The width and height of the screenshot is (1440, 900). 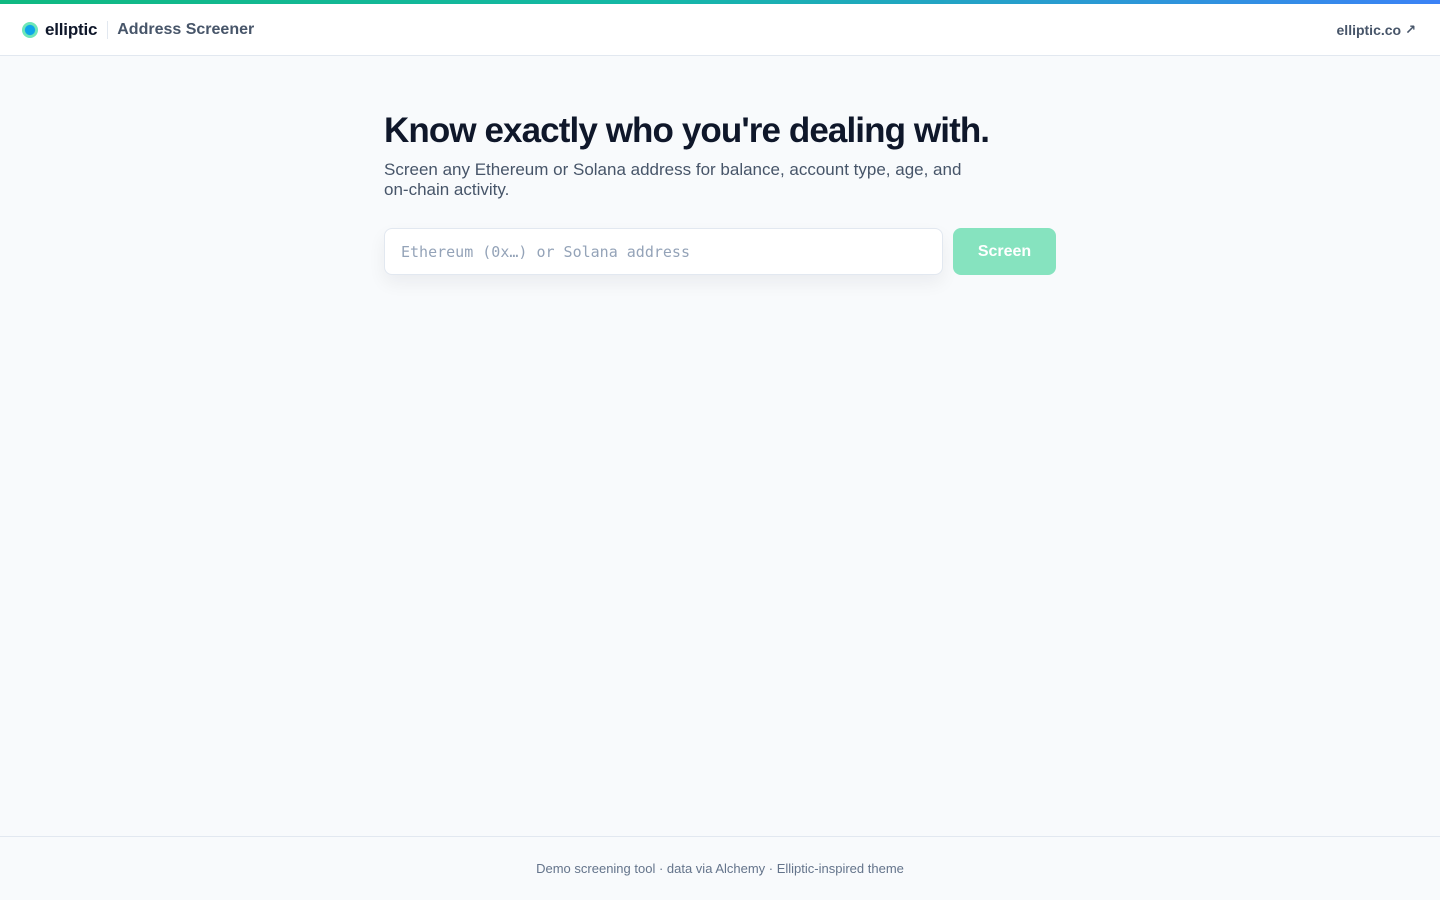 I want to click on app-title: Address Screener, so click(x=186, y=29).